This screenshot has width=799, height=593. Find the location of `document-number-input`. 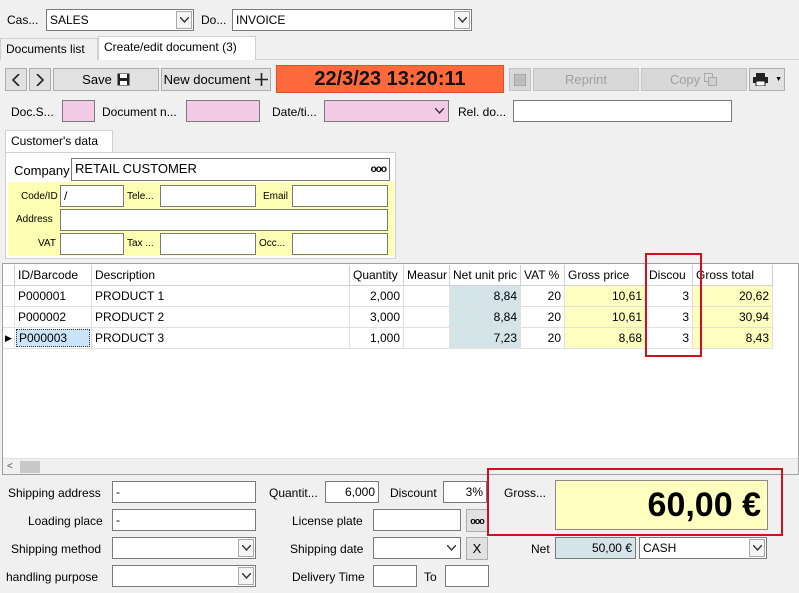

document-number-input is located at coordinates (223, 111).